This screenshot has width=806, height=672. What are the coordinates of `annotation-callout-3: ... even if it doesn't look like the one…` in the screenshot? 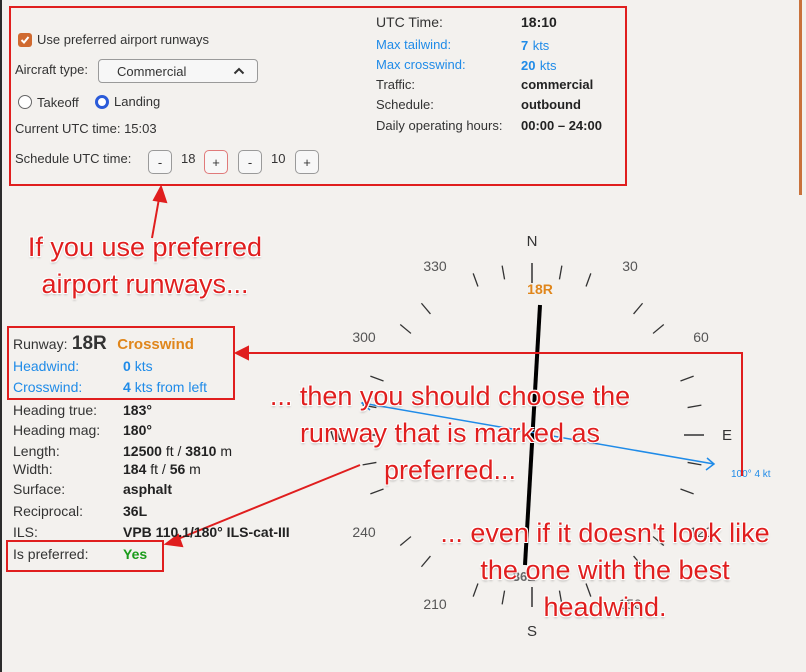 It's located at (605, 570).